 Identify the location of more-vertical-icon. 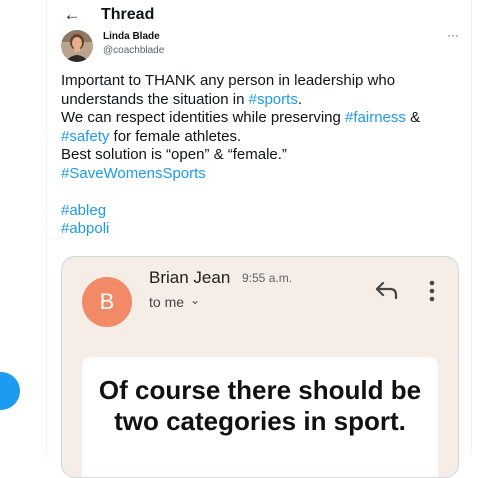
(432, 291).